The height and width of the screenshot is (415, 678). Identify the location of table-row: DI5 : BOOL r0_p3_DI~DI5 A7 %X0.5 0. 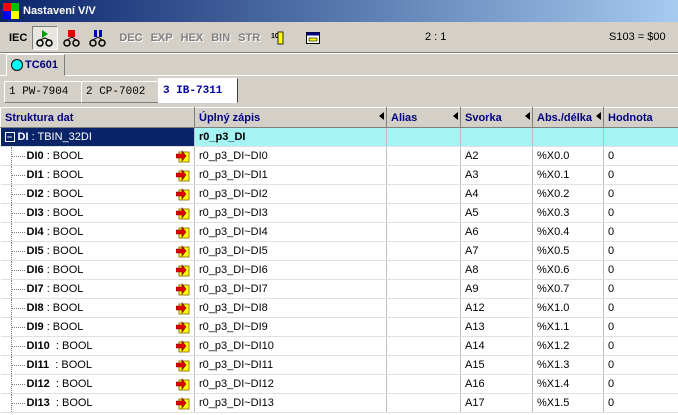
(339, 251).